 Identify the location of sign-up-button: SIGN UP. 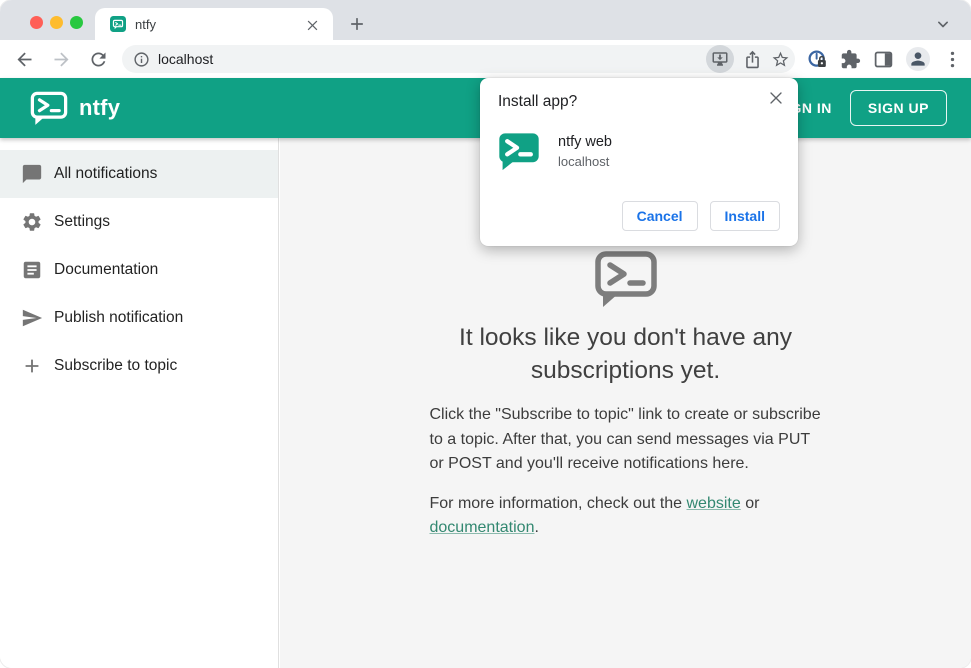
(898, 108).